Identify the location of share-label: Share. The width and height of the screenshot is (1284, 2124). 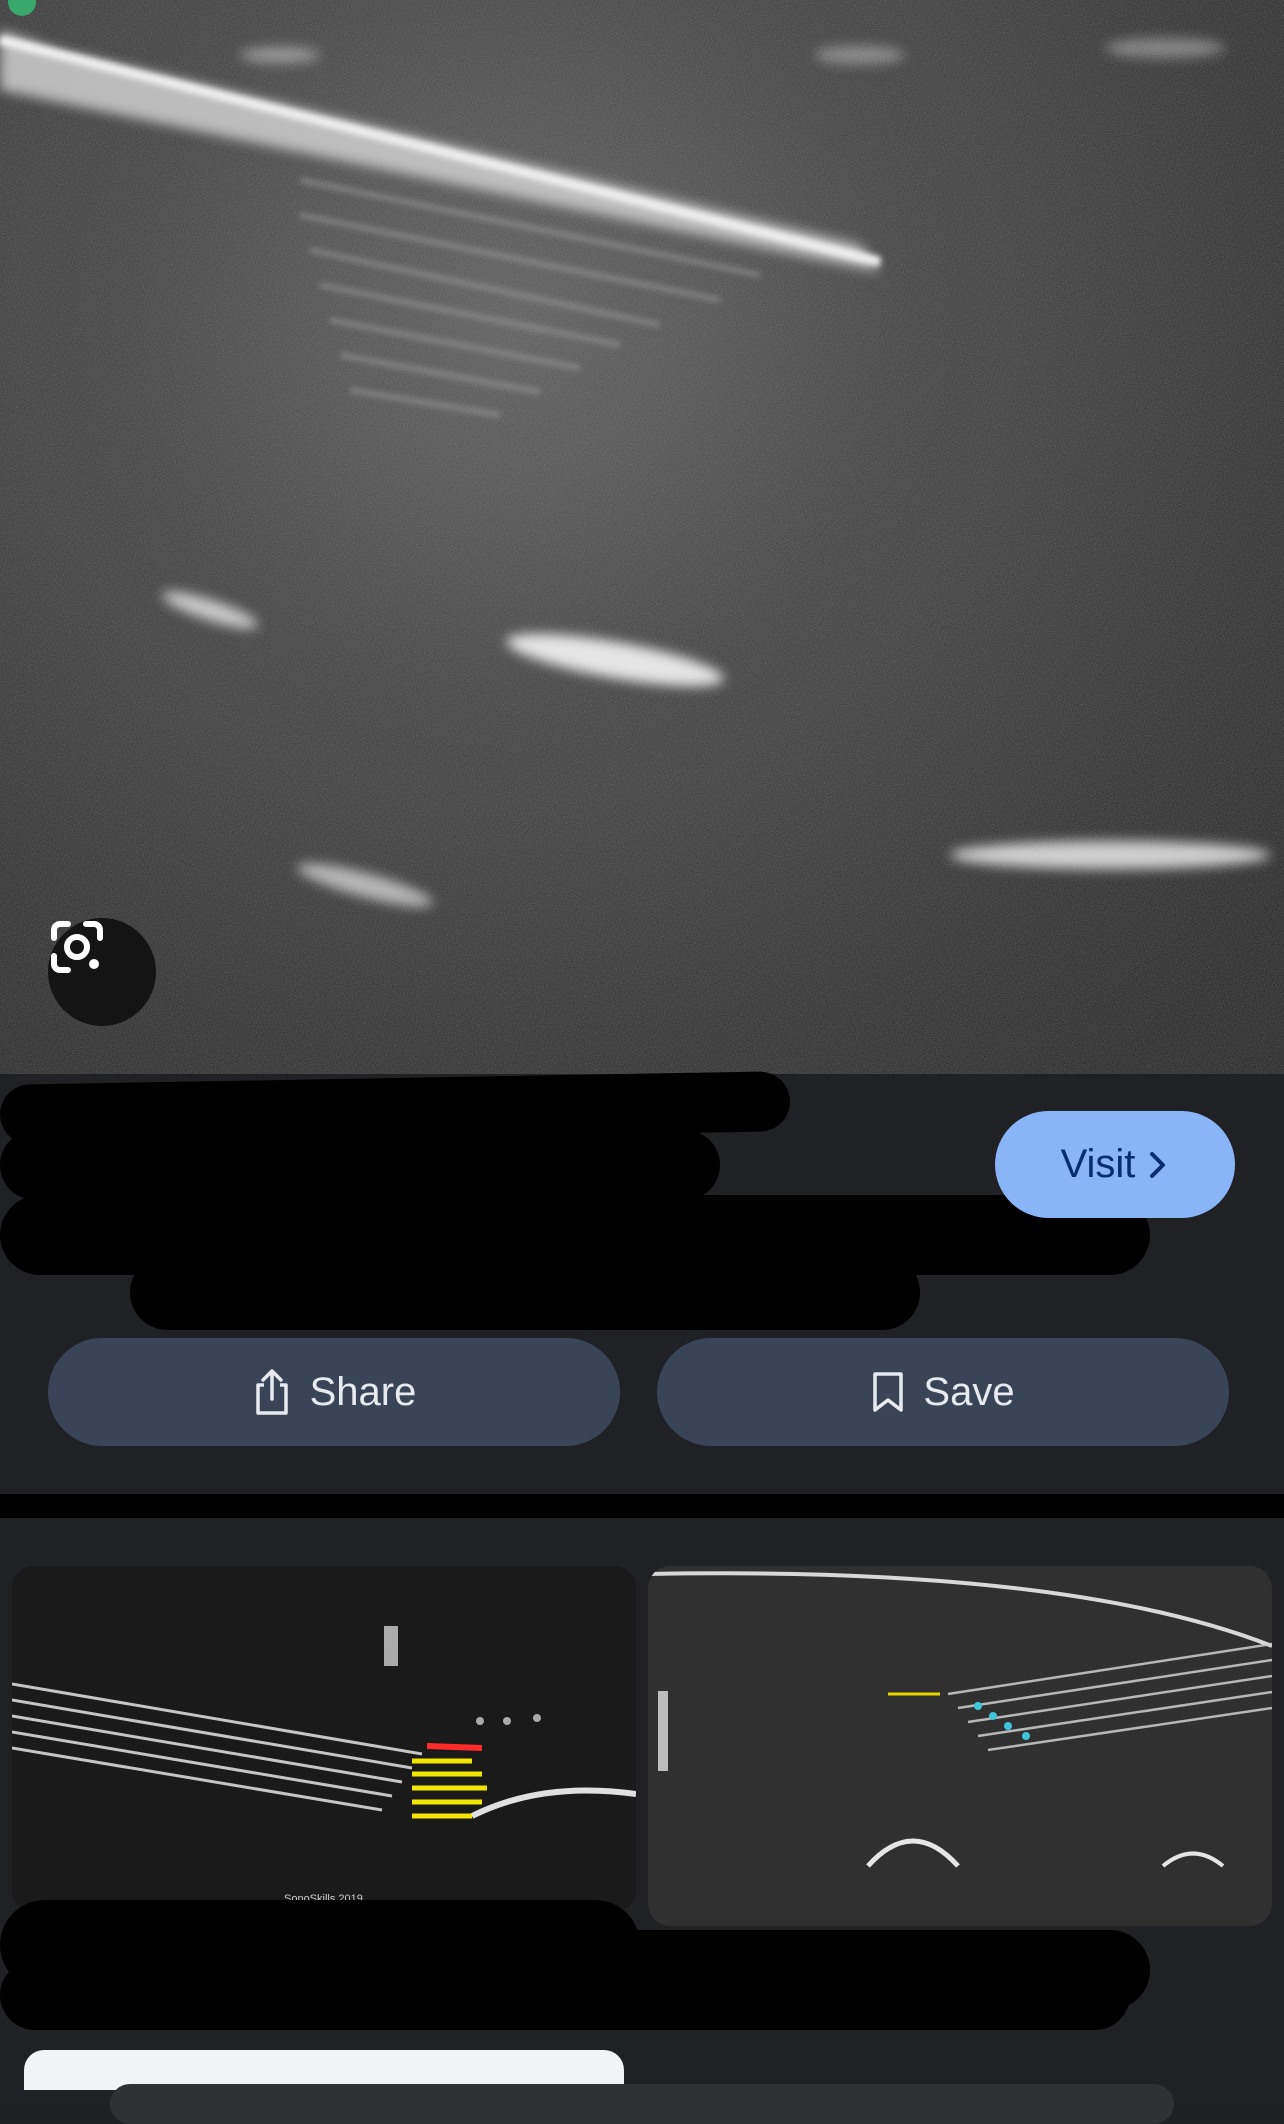
(363, 1391).